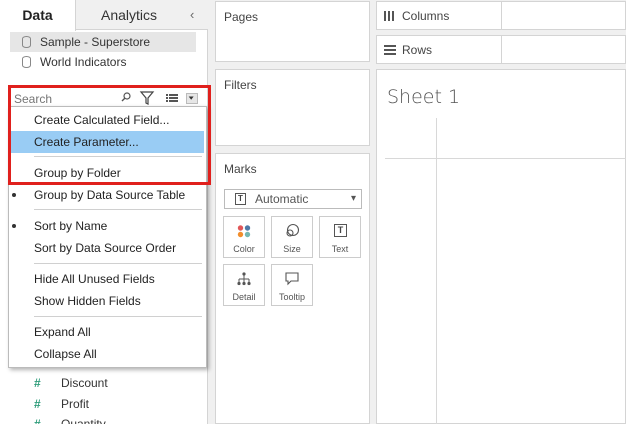 This screenshot has width=626, height=424. I want to click on collapse-pane-icon: ‹, so click(192, 14).